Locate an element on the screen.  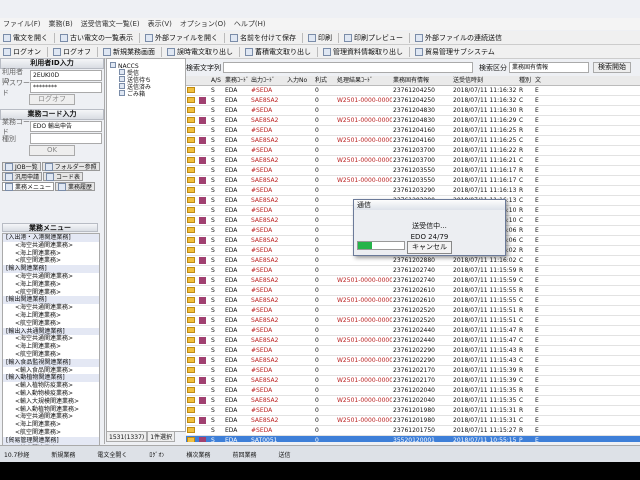
menu-group: [輸入食品監視関連業務] is located at coordinates (51, 362).